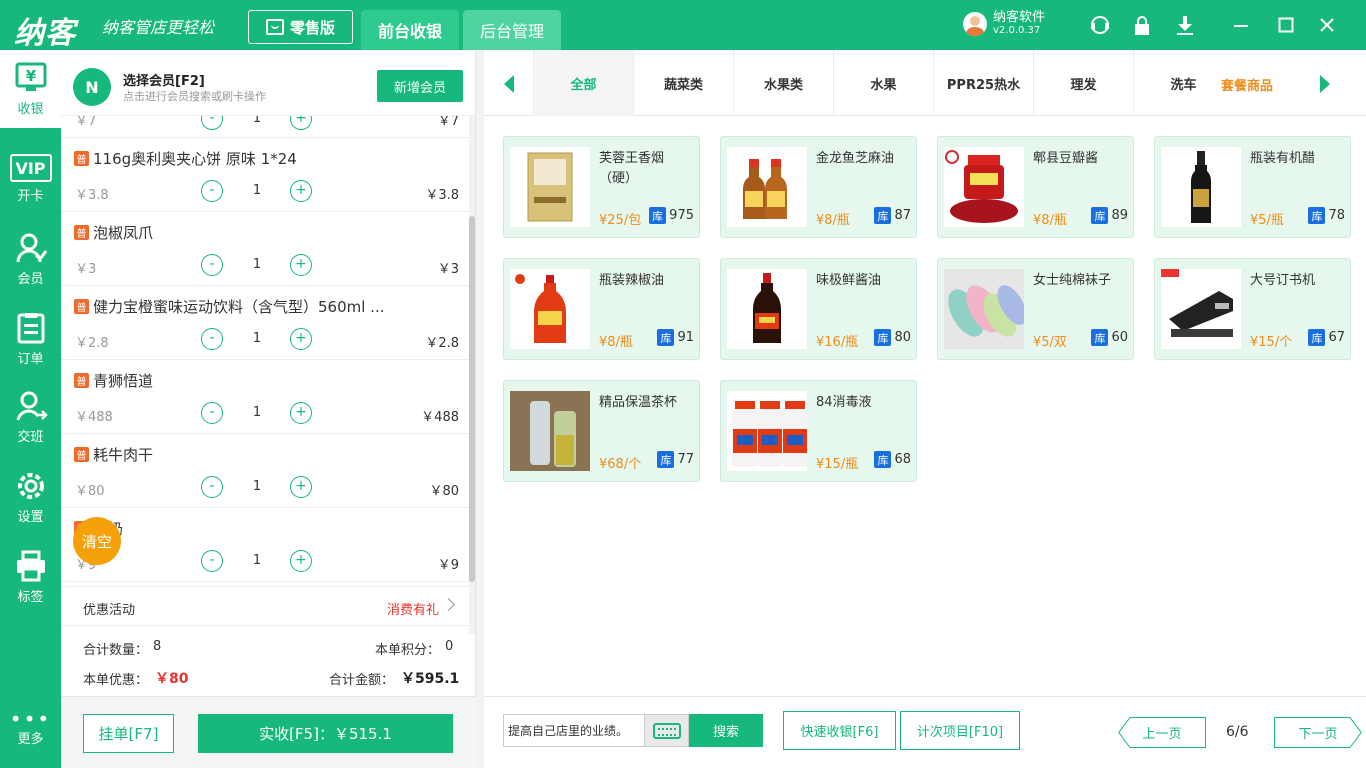  What do you see at coordinates (509, 84) in the screenshot?
I see `category-prev-icon` at bounding box center [509, 84].